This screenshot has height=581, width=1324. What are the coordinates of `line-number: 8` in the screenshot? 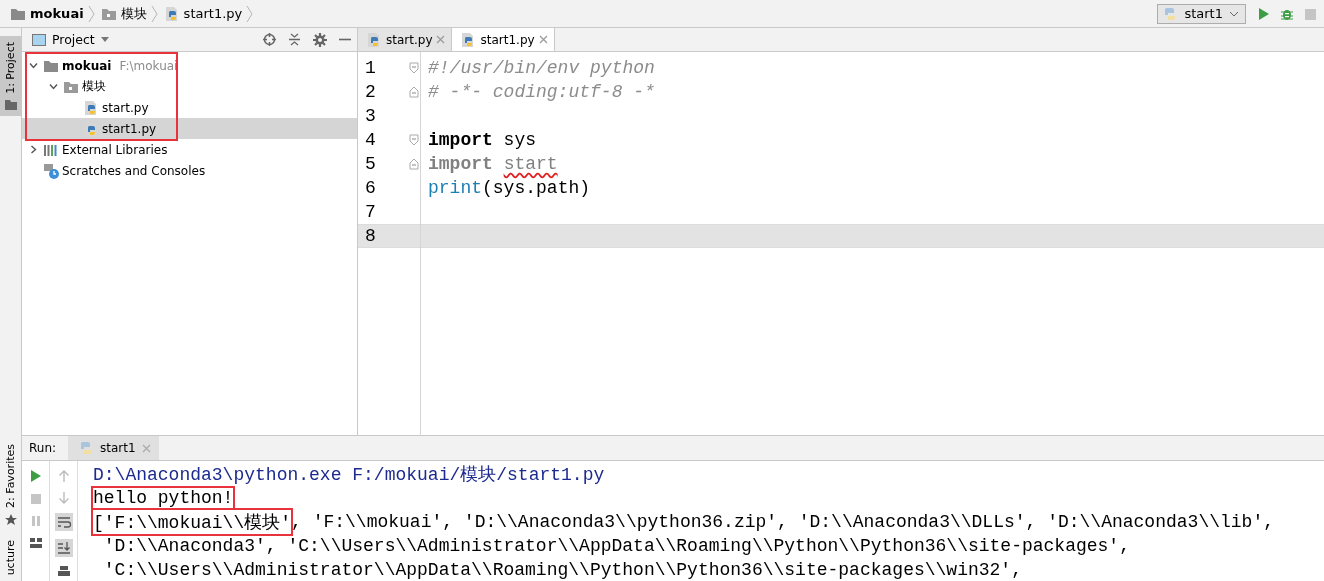 It's located at (370, 236).